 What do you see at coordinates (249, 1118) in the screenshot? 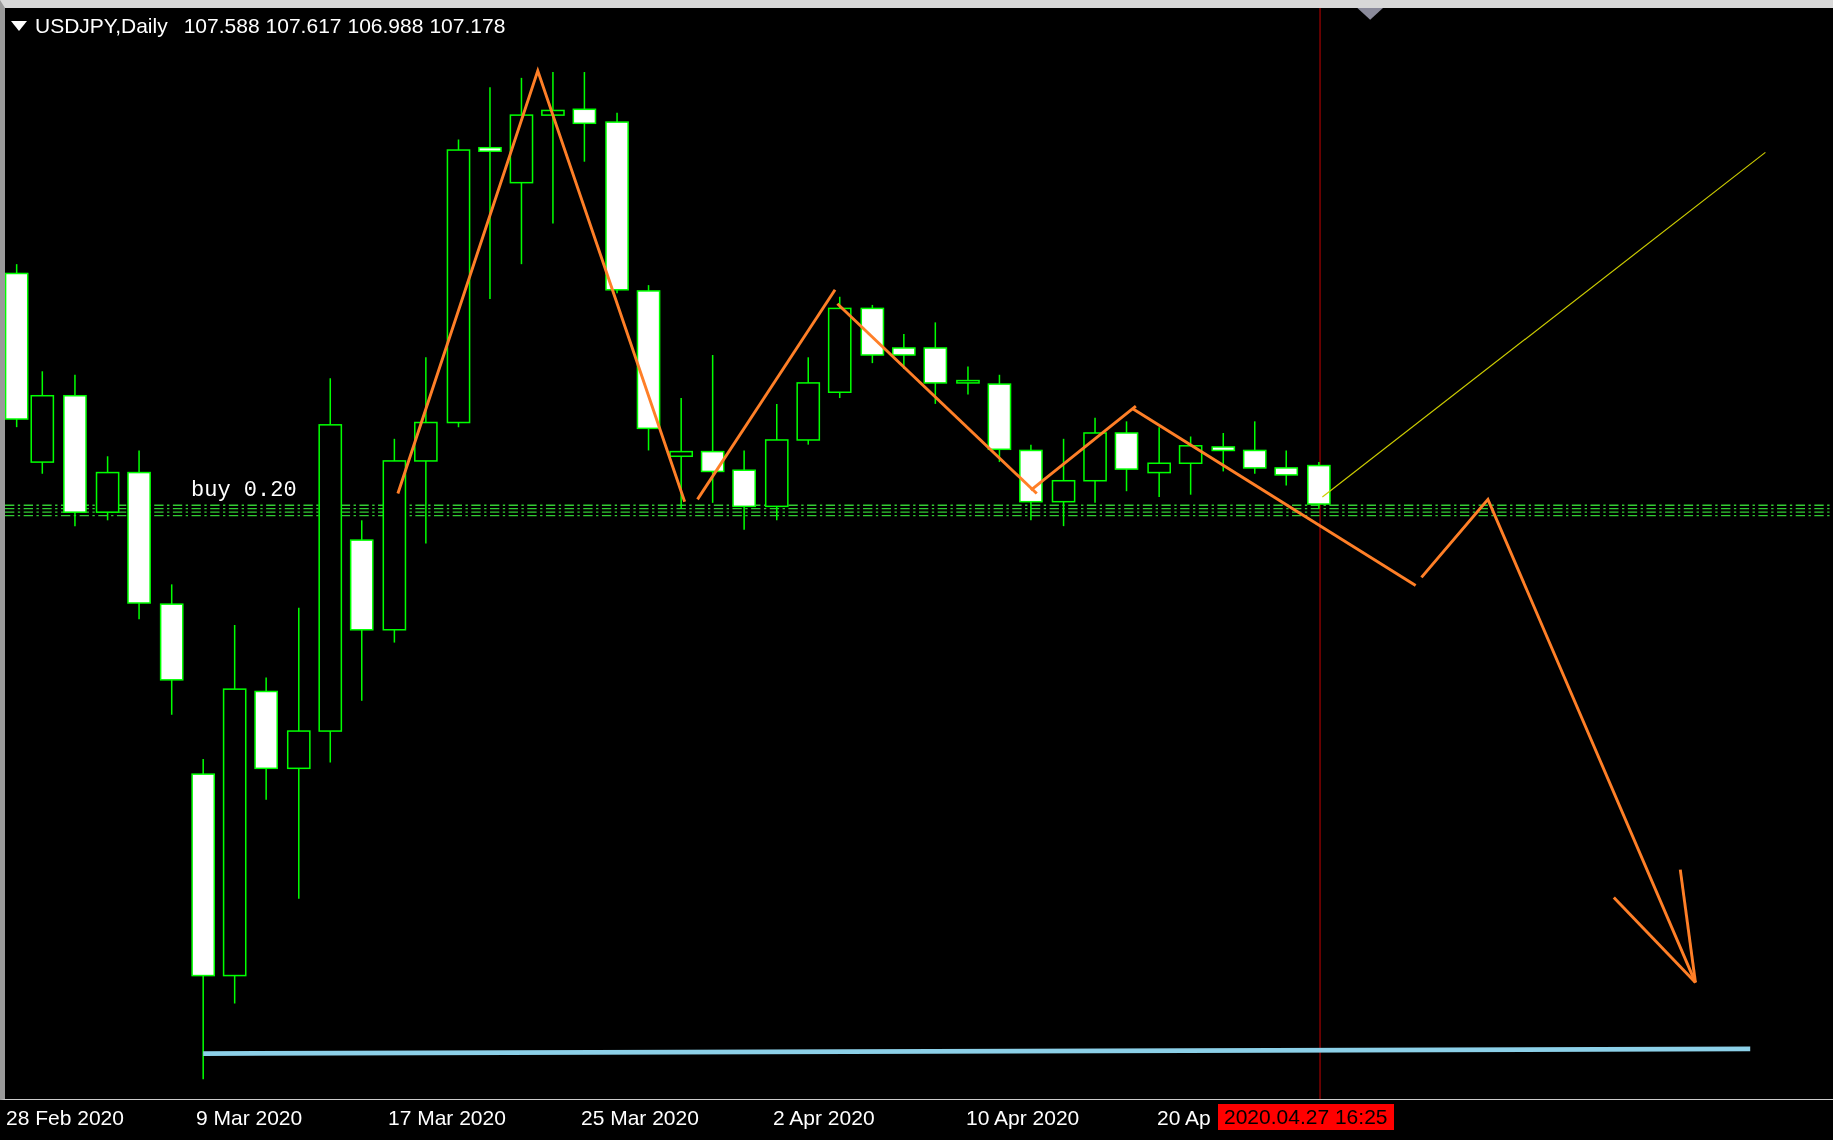
I see `axis-label: 9 Mar 2020` at bounding box center [249, 1118].